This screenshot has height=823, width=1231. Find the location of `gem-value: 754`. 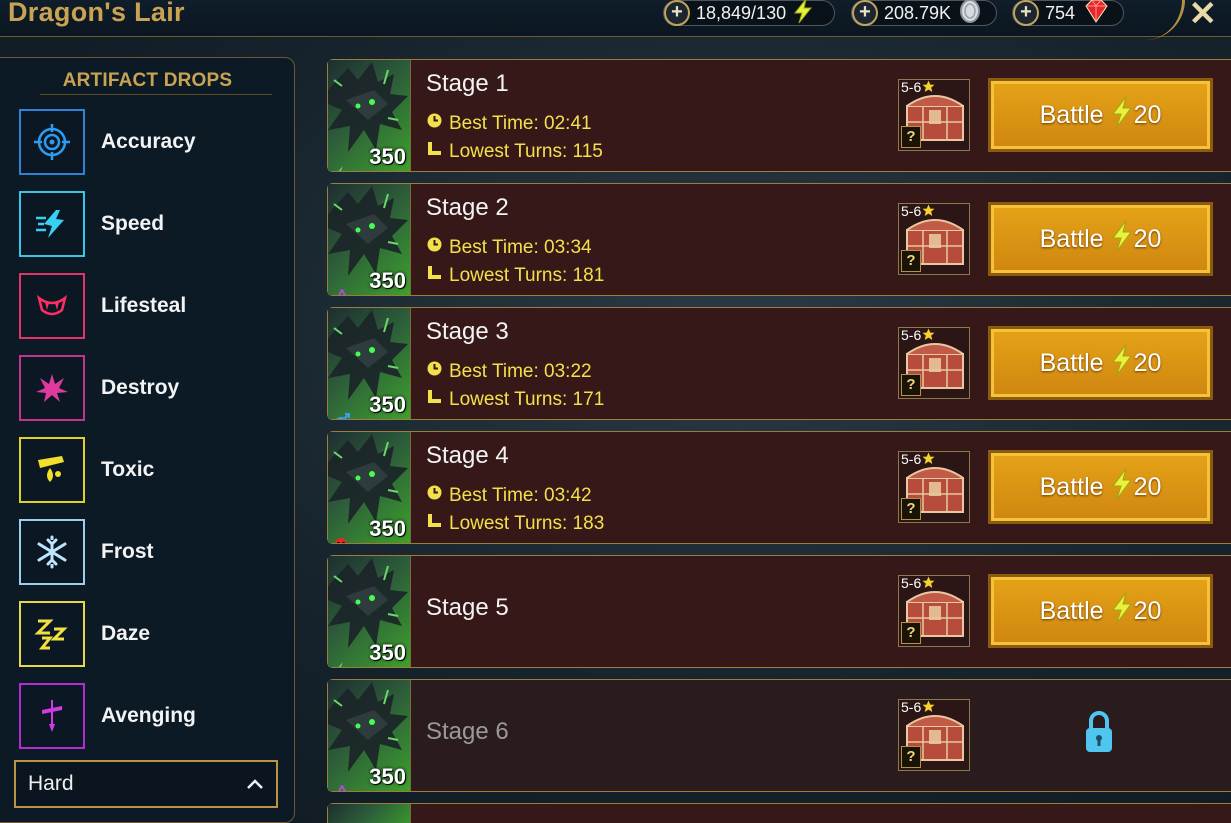

gem-value: 754 is located at coordinates (1060, 12).